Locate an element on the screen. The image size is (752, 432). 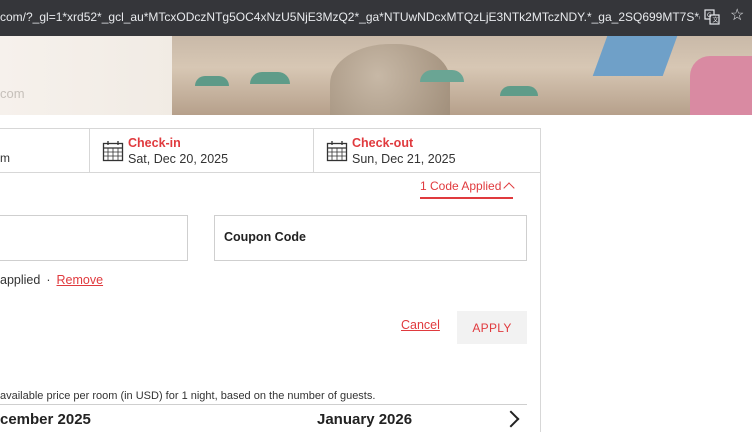
check-in-cell: Check-in Sat, Dec 20, 2025 is located at coordinates (202, 151).